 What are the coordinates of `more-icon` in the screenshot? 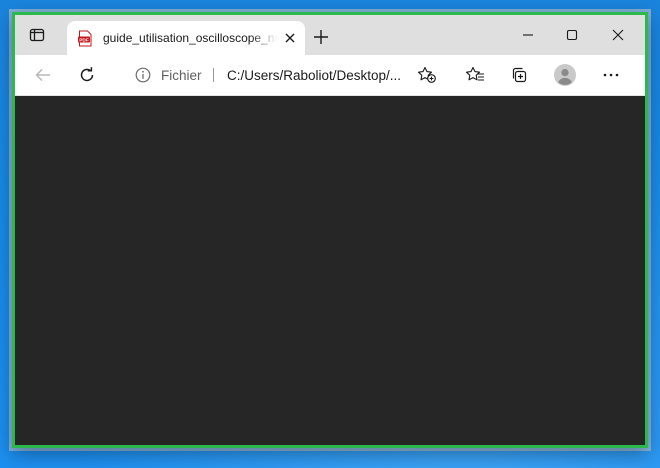 It's located at (611, 75).